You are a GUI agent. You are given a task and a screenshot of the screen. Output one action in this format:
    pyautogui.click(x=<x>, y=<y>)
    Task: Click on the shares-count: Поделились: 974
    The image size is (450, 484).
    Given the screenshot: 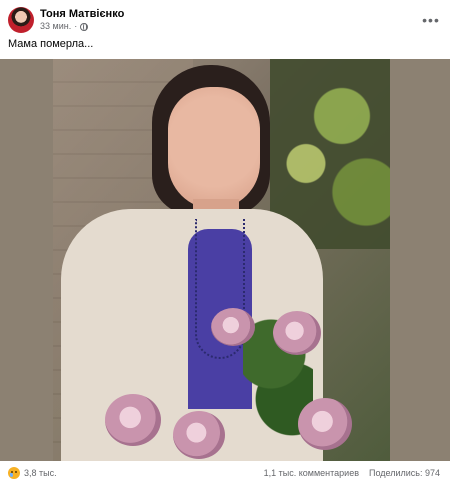 What is the action you would take?
    pyautogui.click(x=404, y=473)
    